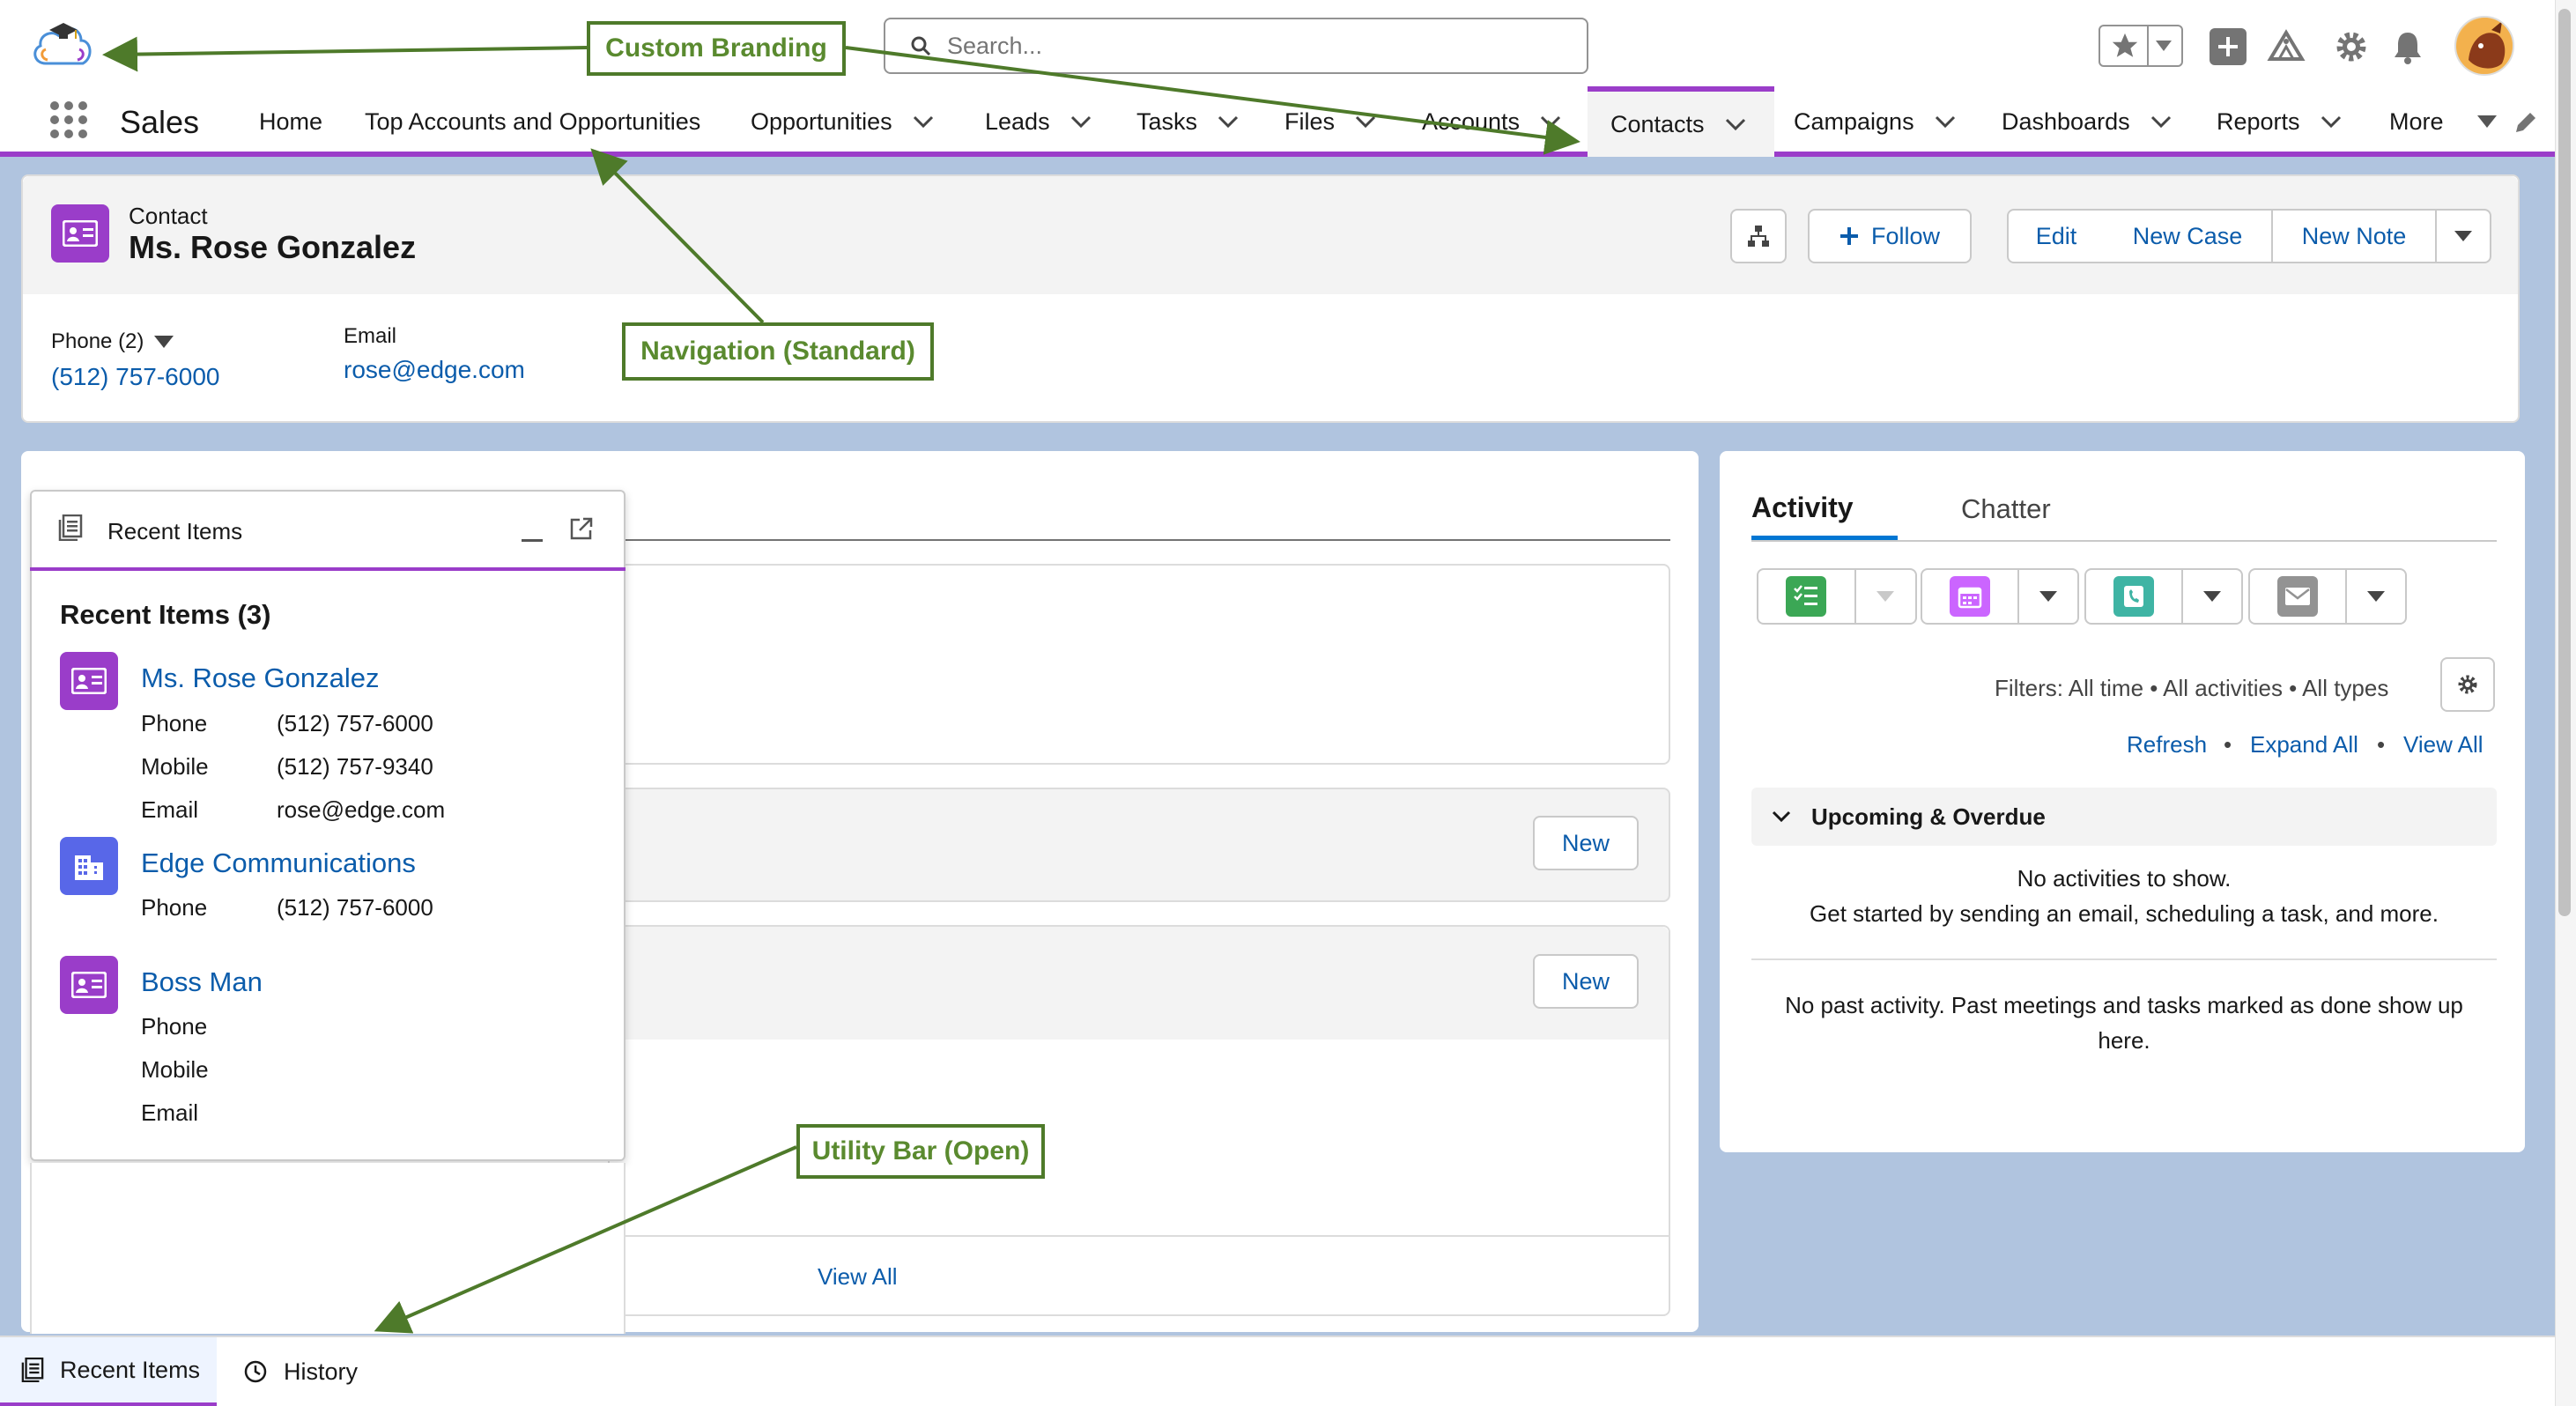 The image size is (2576, 1406). Describe the element at coordinates (778, 351) in the screenshot. I see `annotation-navigation: Navigation (Standard)` at that location.